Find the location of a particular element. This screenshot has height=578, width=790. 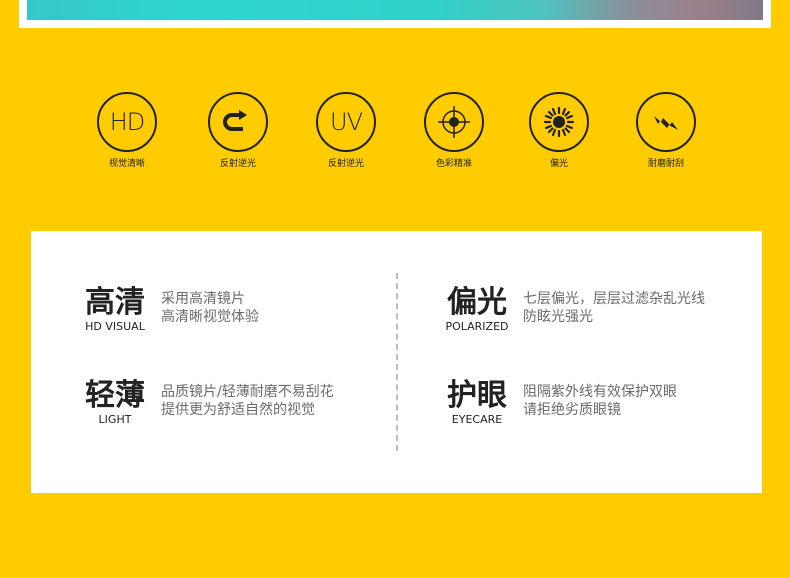

top-image-frame is located at coordinates (395, 14).